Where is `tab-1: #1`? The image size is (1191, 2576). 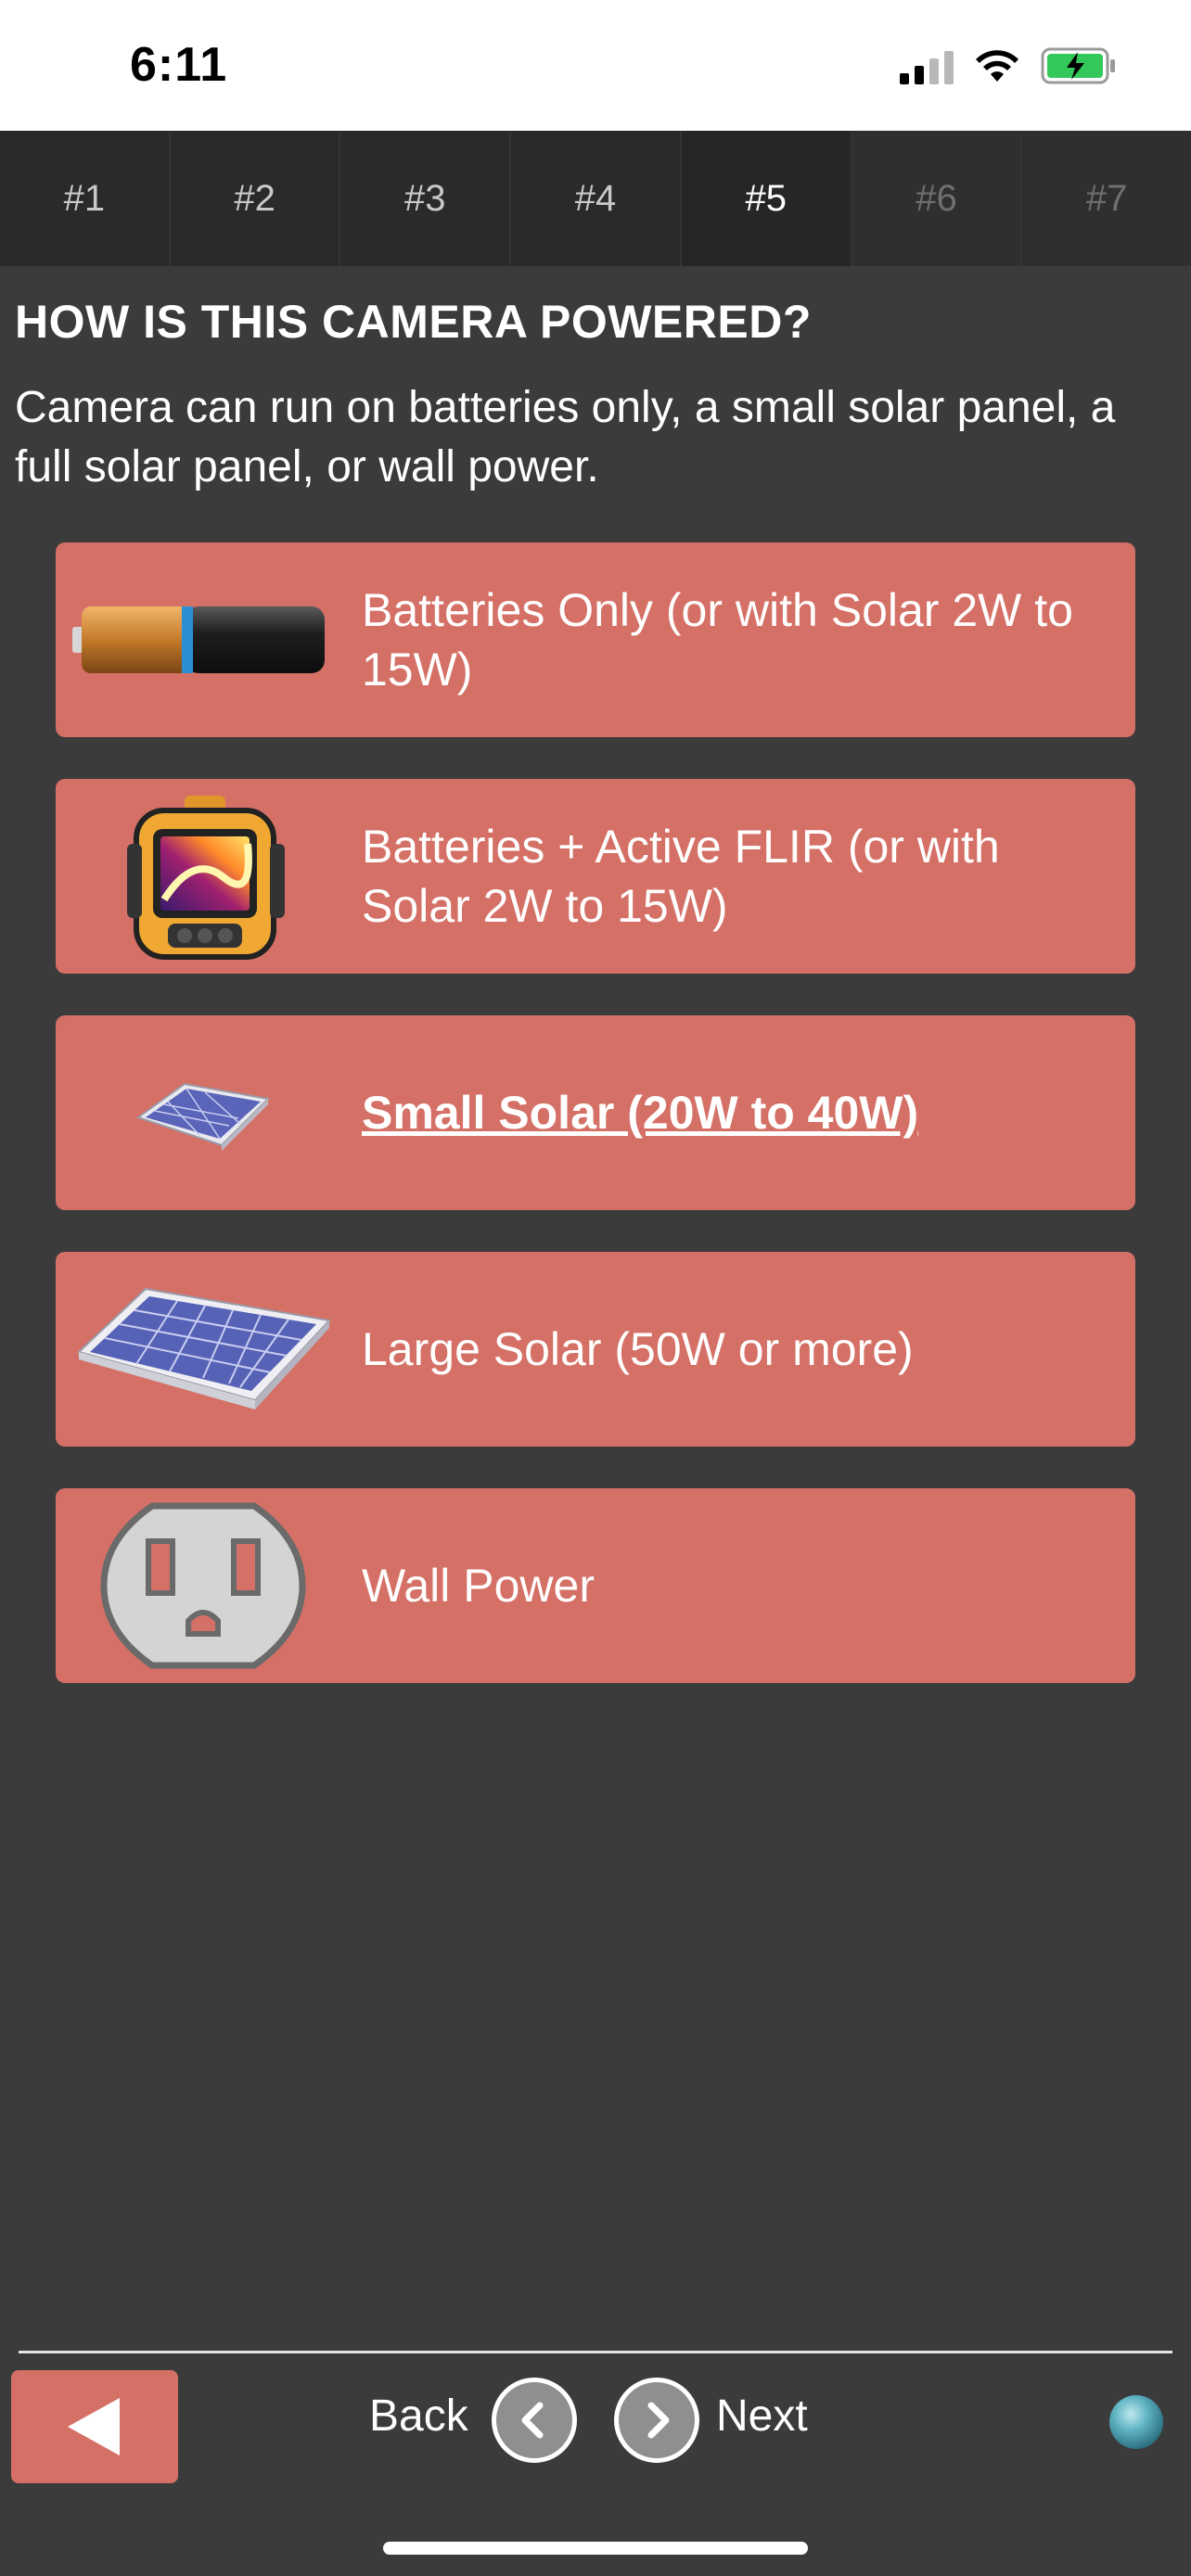
tab-1: #1 is located at coordinates (85, 198).